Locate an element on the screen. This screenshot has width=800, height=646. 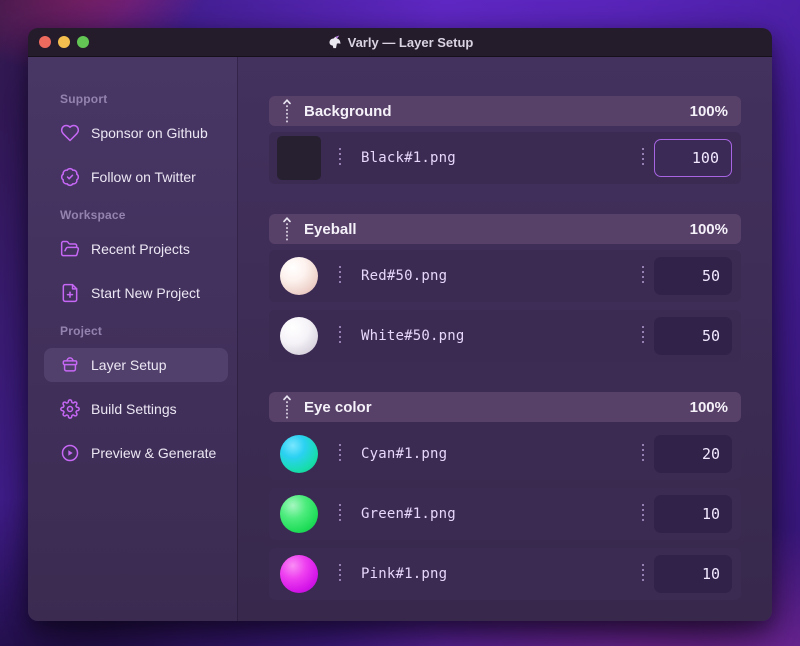
sidebar-item-preview-generate: Preview & Generate is located at coordinates (136, 453).